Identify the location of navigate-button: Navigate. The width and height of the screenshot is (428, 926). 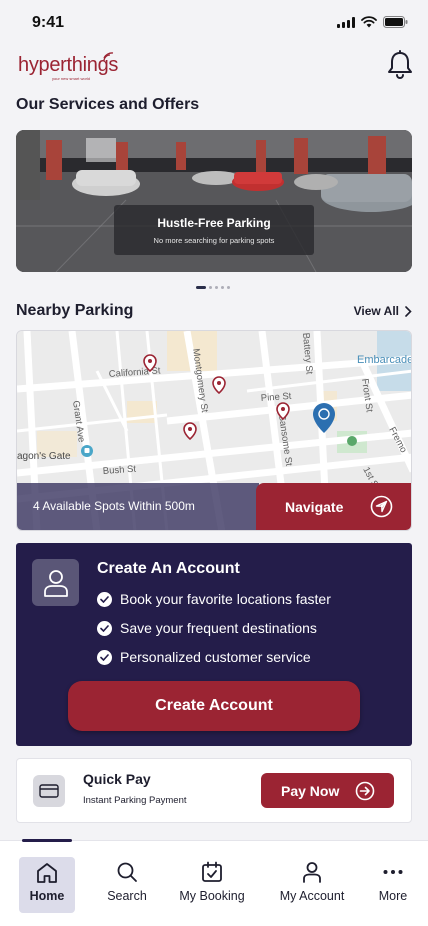
(333, 506).